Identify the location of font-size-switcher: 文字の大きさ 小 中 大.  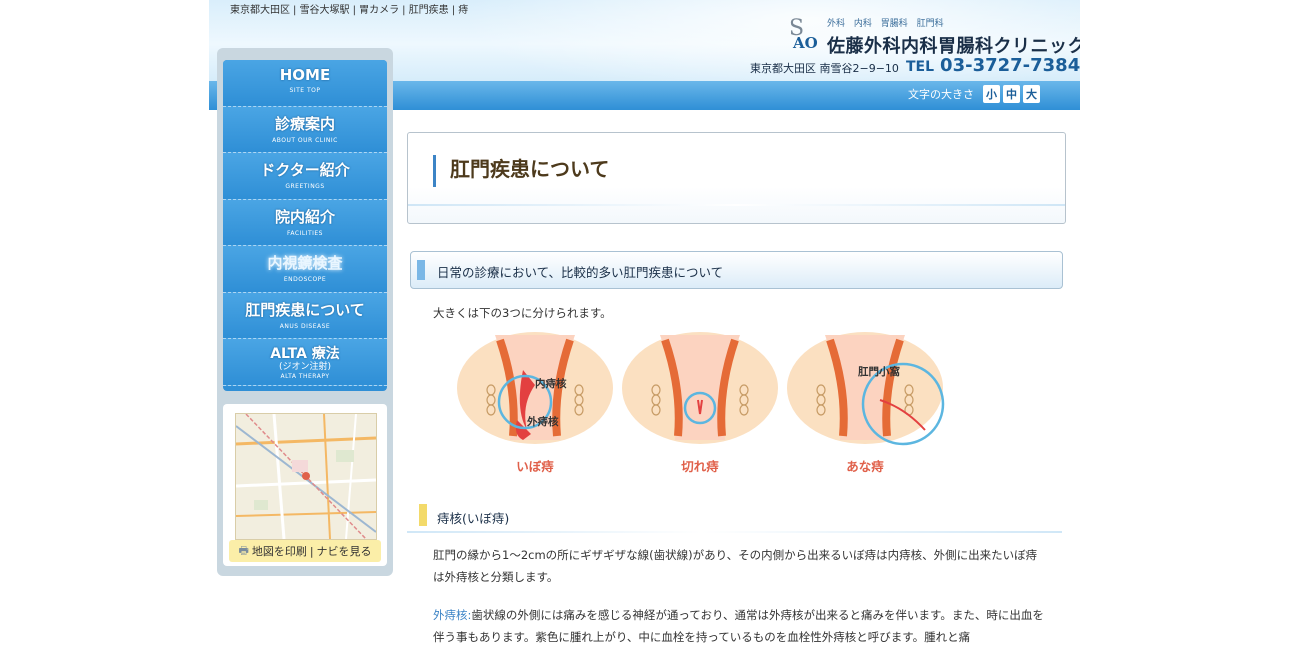
(974, 94).